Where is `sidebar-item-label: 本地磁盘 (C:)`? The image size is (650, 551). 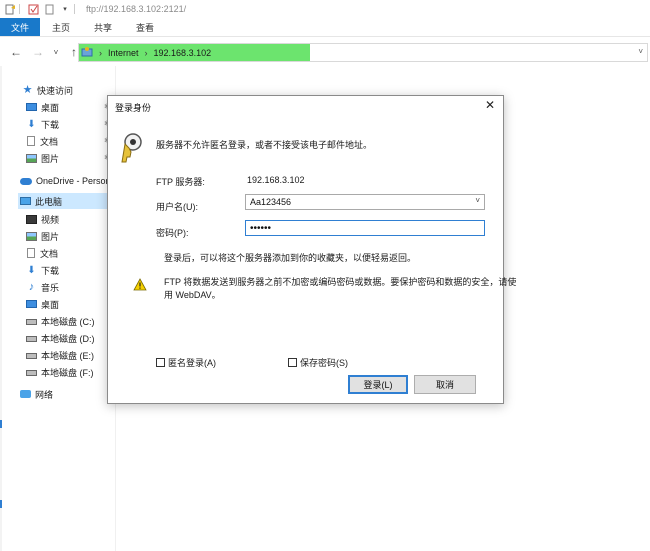
sidebar-item-label: 本地磁盘 (C:) is located at coordinates (68, 321).